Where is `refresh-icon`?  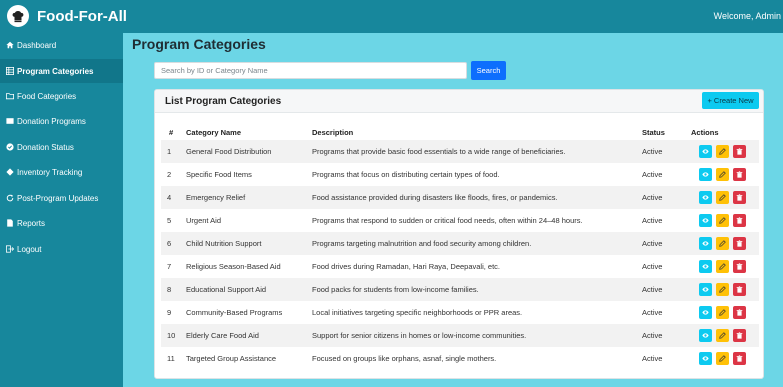 refresh-icon is located at coordinates (10, 198).